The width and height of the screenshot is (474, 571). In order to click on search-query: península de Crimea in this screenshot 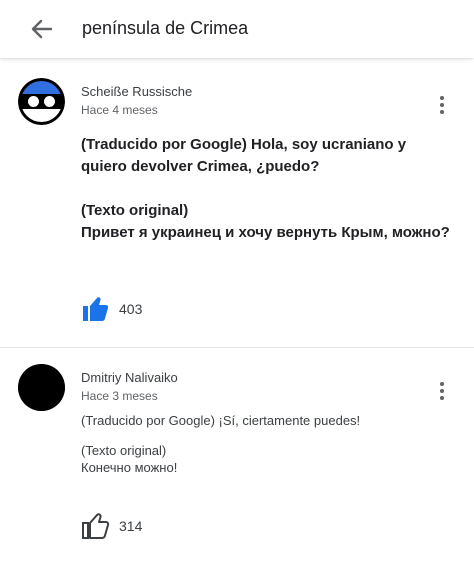, I will do `click(165, 28)`.